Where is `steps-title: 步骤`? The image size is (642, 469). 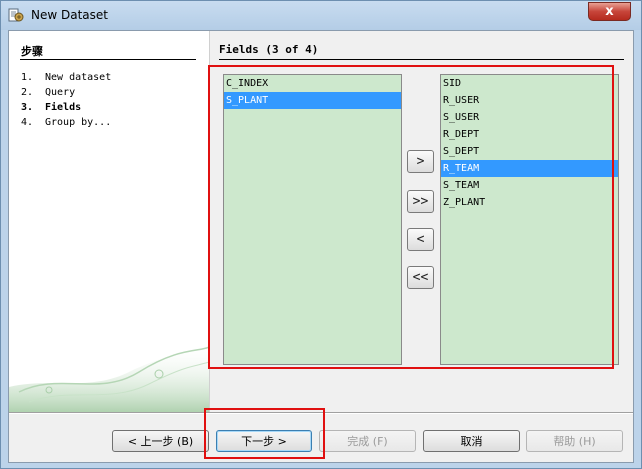
steps-title: 步骤 is located at coordinates (32, 51).